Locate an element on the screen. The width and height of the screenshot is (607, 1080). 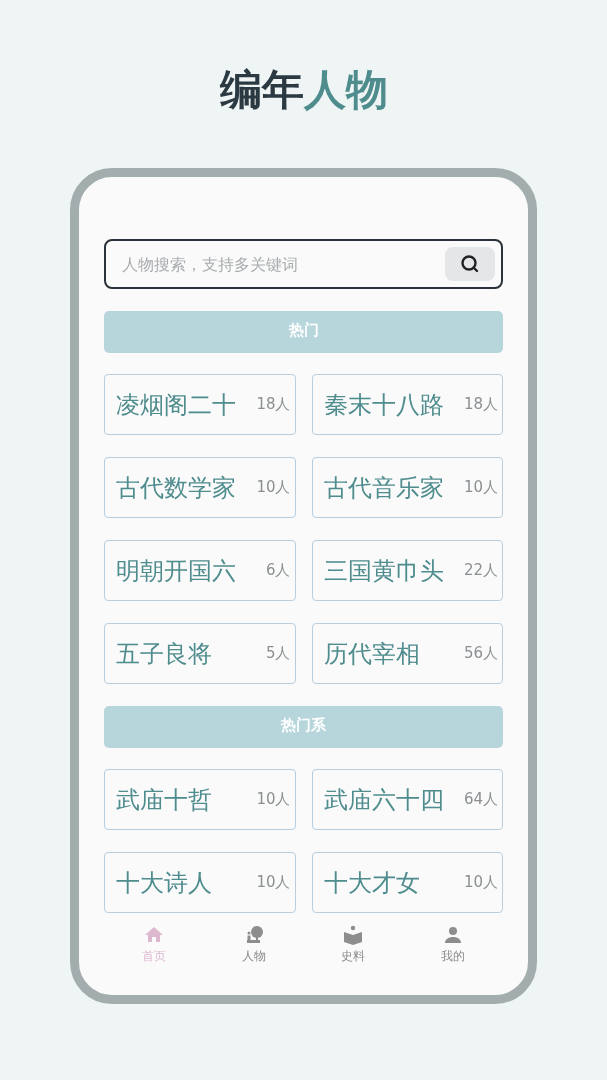
search-icon is located at coordinates (470, 264).